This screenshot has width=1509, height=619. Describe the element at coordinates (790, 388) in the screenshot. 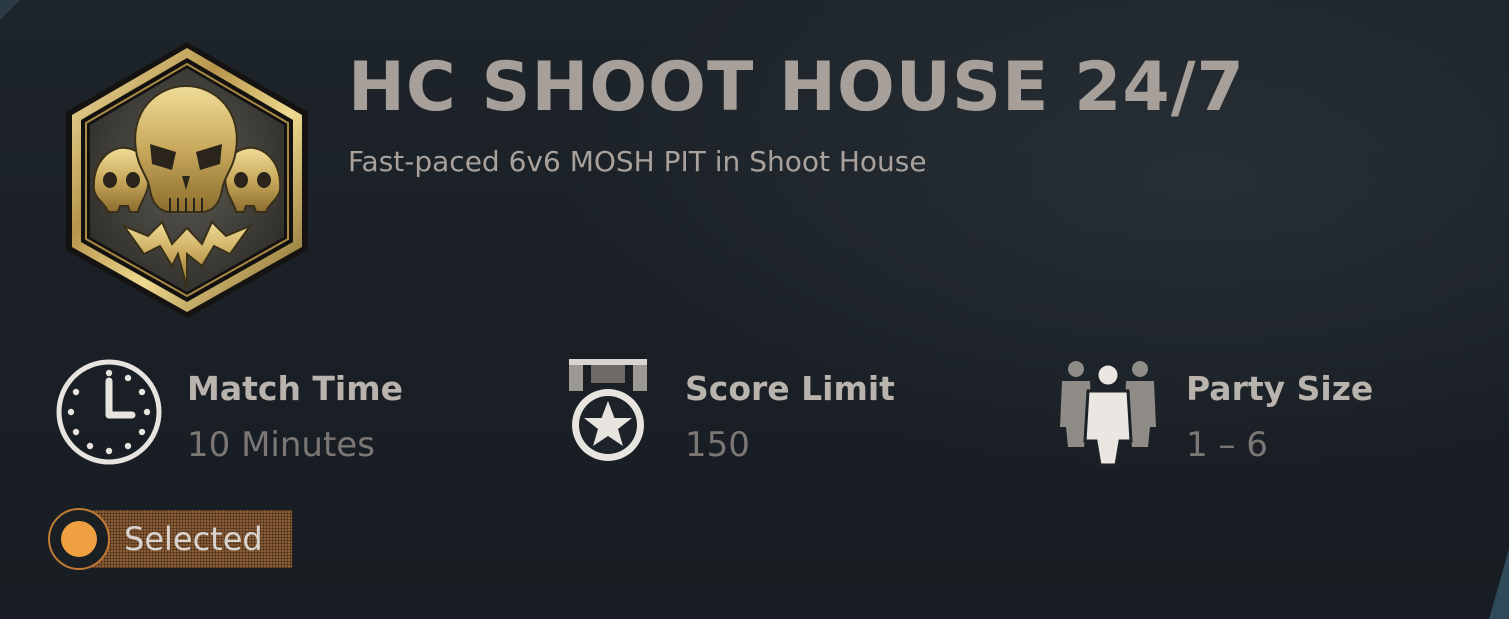

I see `stat-label: Score Limit` at that location.